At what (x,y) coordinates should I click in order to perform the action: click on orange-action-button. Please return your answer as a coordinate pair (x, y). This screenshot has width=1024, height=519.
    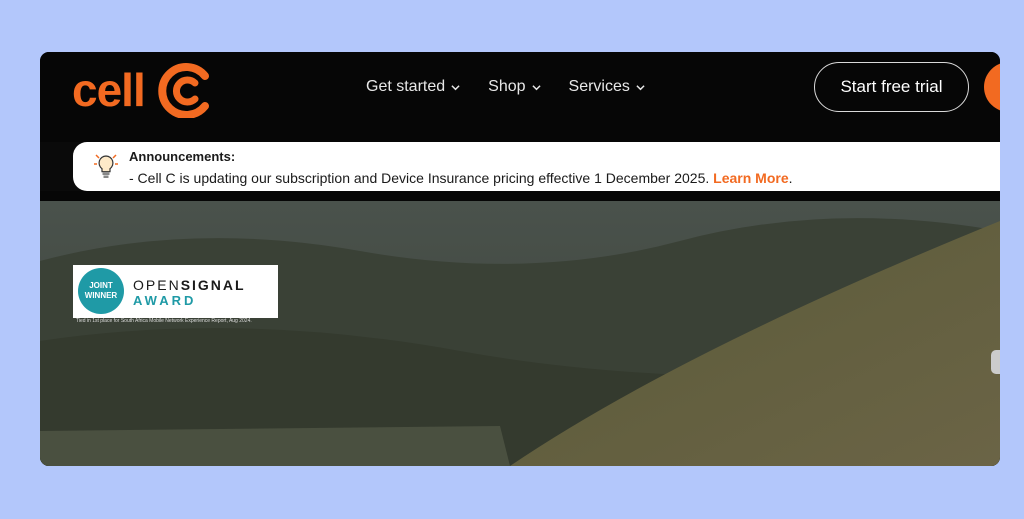
    Looking at the image, I should click on (992, 87).